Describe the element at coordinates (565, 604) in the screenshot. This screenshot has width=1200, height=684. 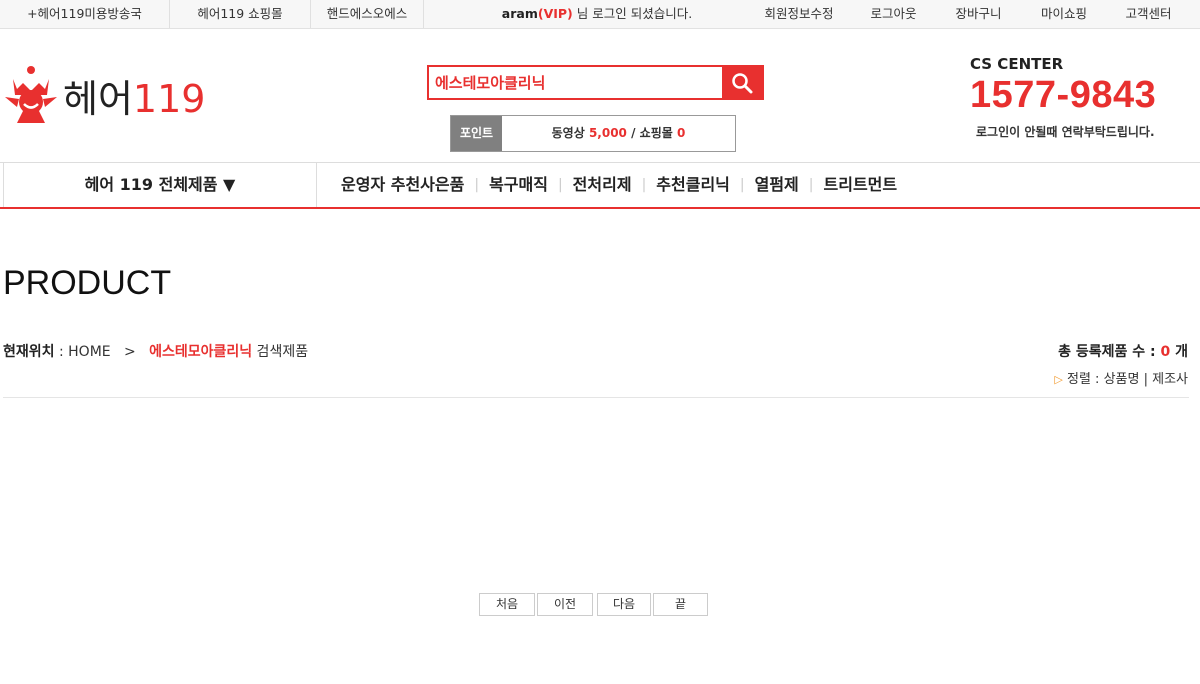
I see `page-prev-button: 이전` at that location.